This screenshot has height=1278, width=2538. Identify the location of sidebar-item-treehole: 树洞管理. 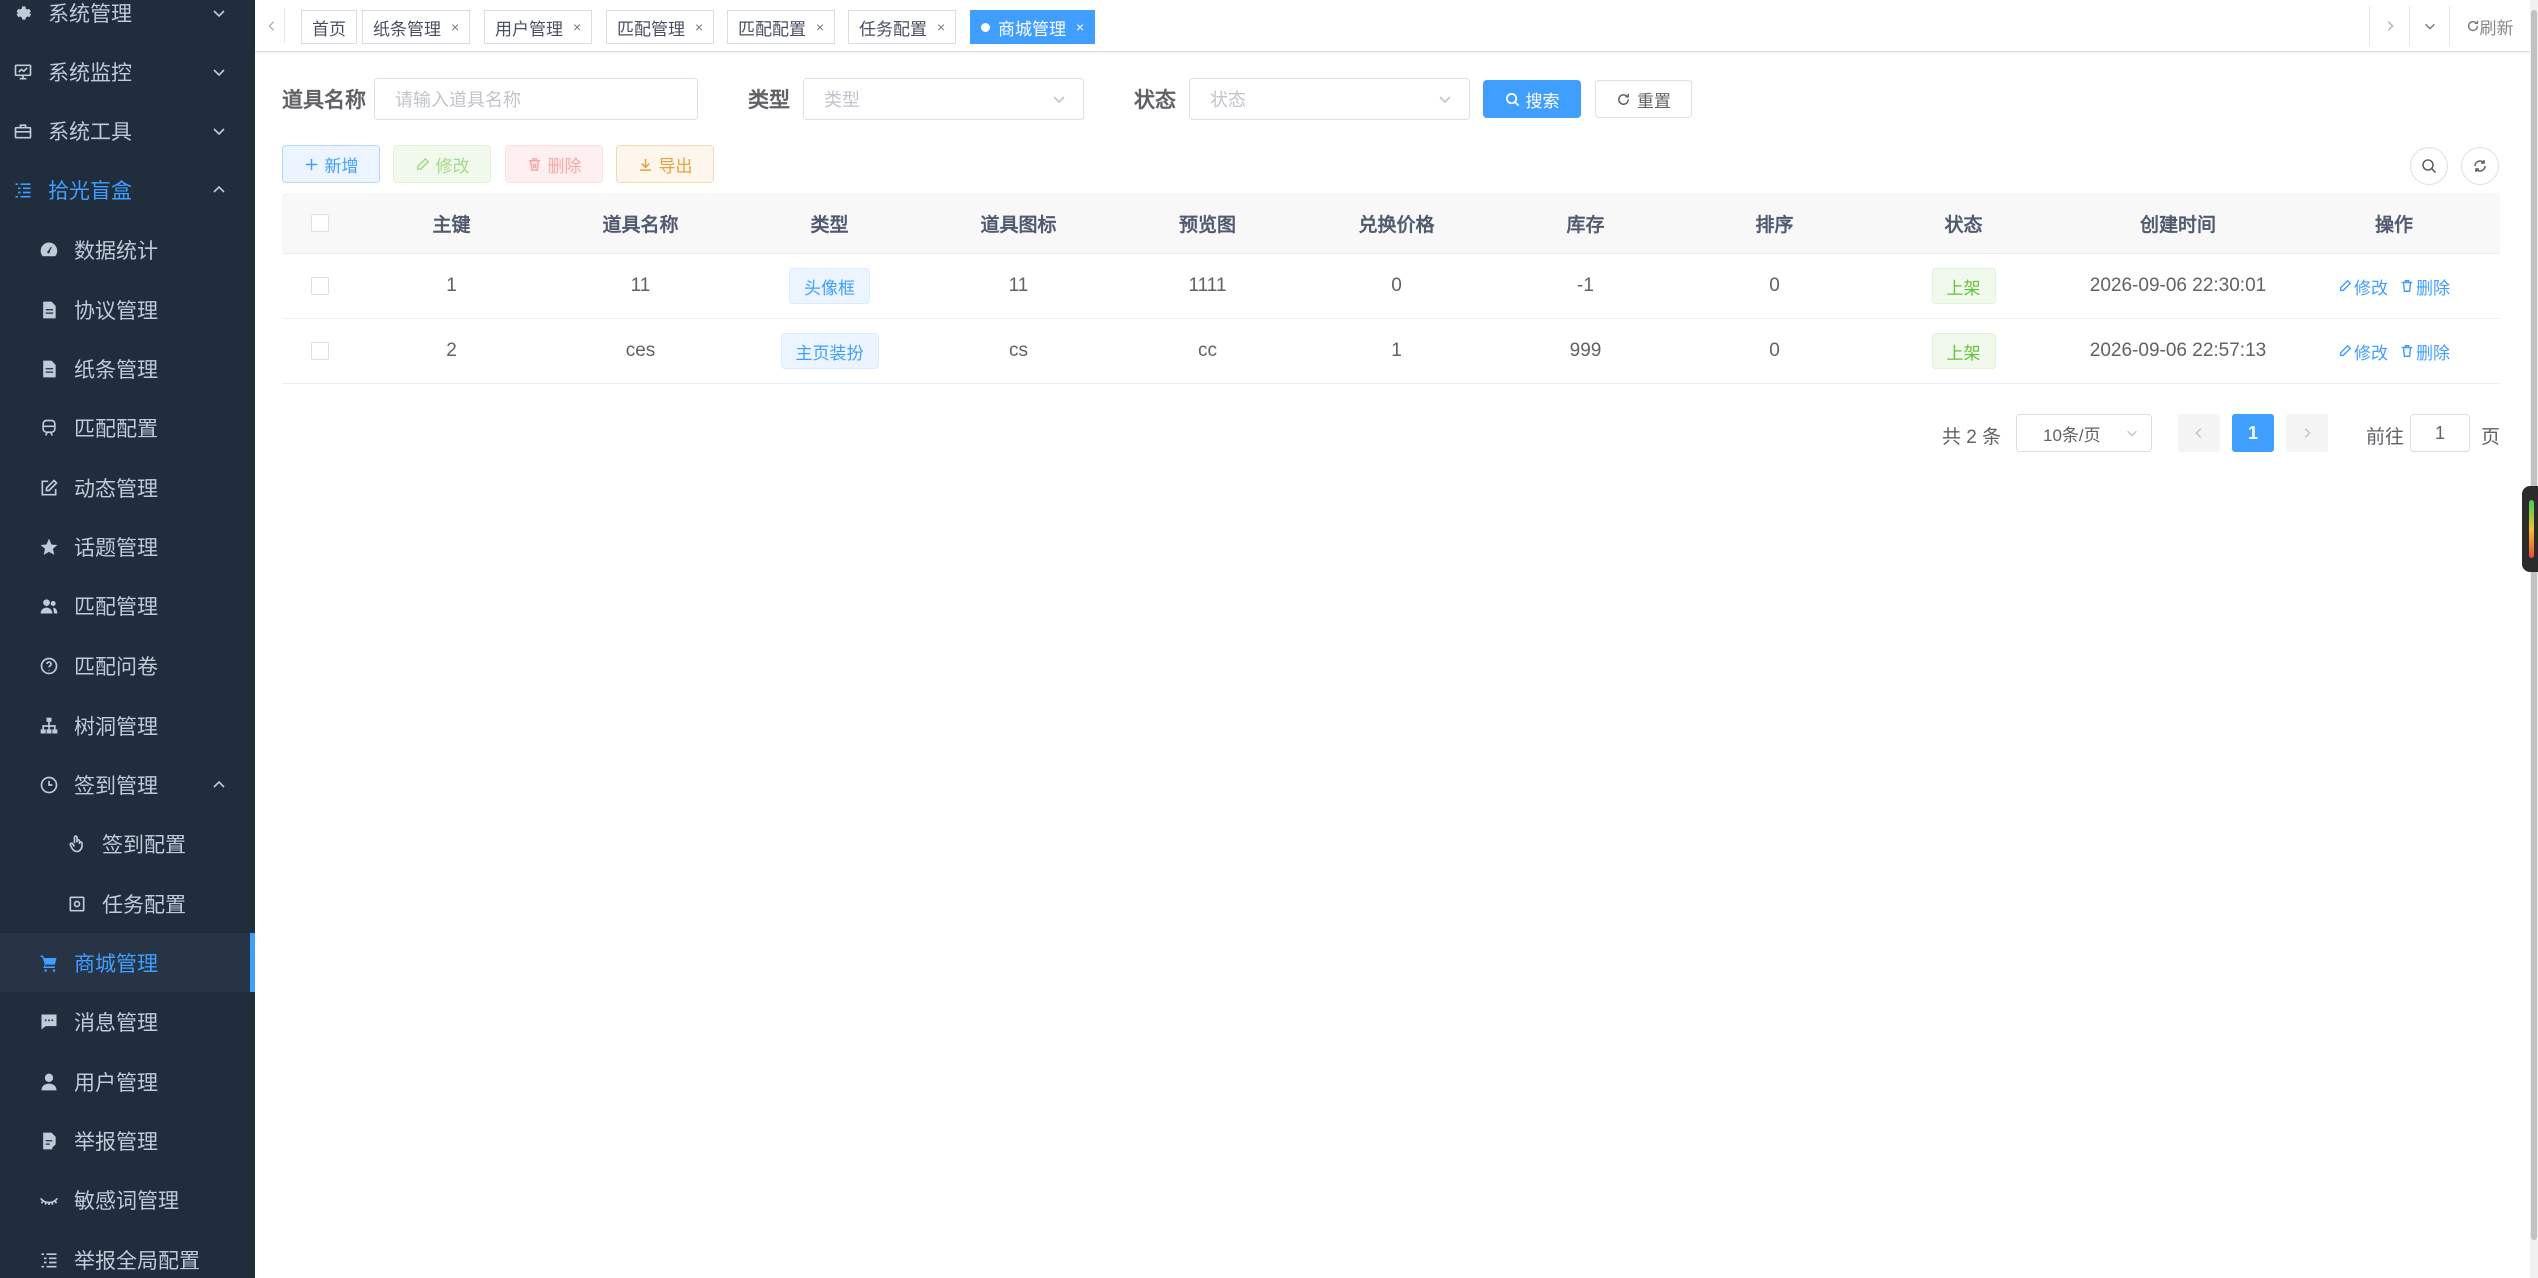
(127, 725).